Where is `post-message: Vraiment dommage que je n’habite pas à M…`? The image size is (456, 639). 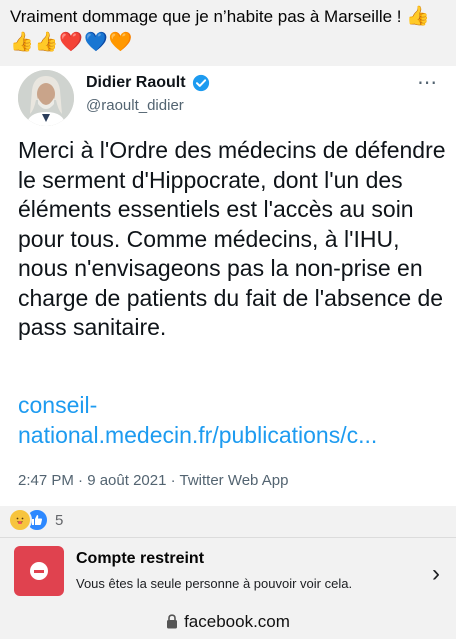
post-message: Vraiment dommage que je n’habite pas à M… is located at coordinates (206, 16).